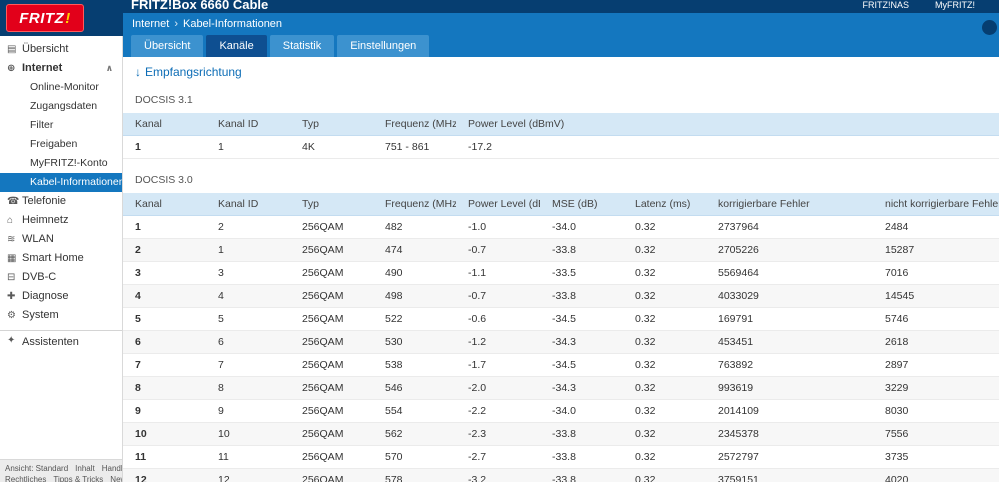 The image size is (999, 482). Describe the element at coordinates (69, 163) in the screenshot. I see `sidebar-item-label: MyFRITZ!-Konto` at that location.